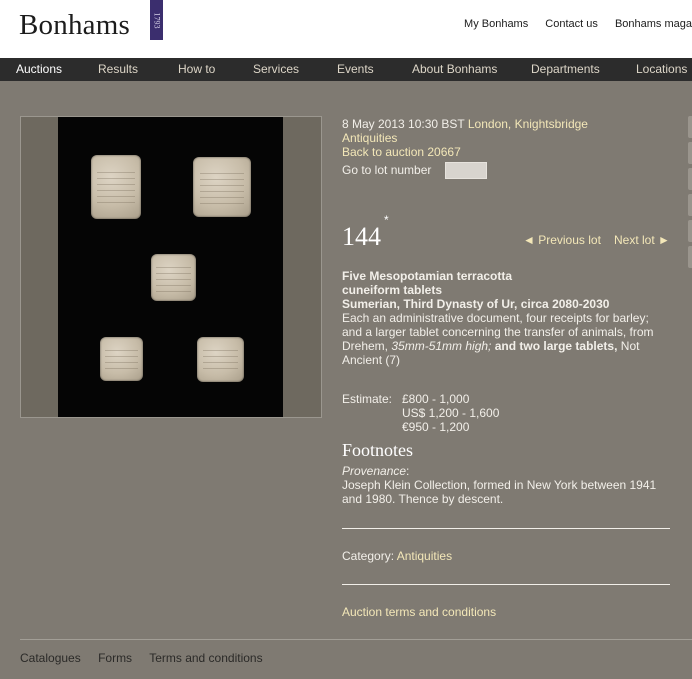  Describe the element at coordinates (356, 639) in the screenshot. I see `footer-divider` at that location.